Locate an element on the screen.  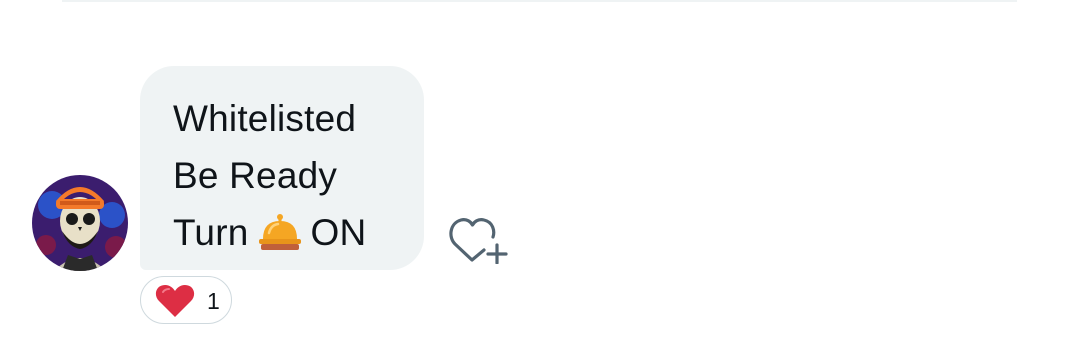
reaction-pill: 1 is located at coordinates (186, 300).